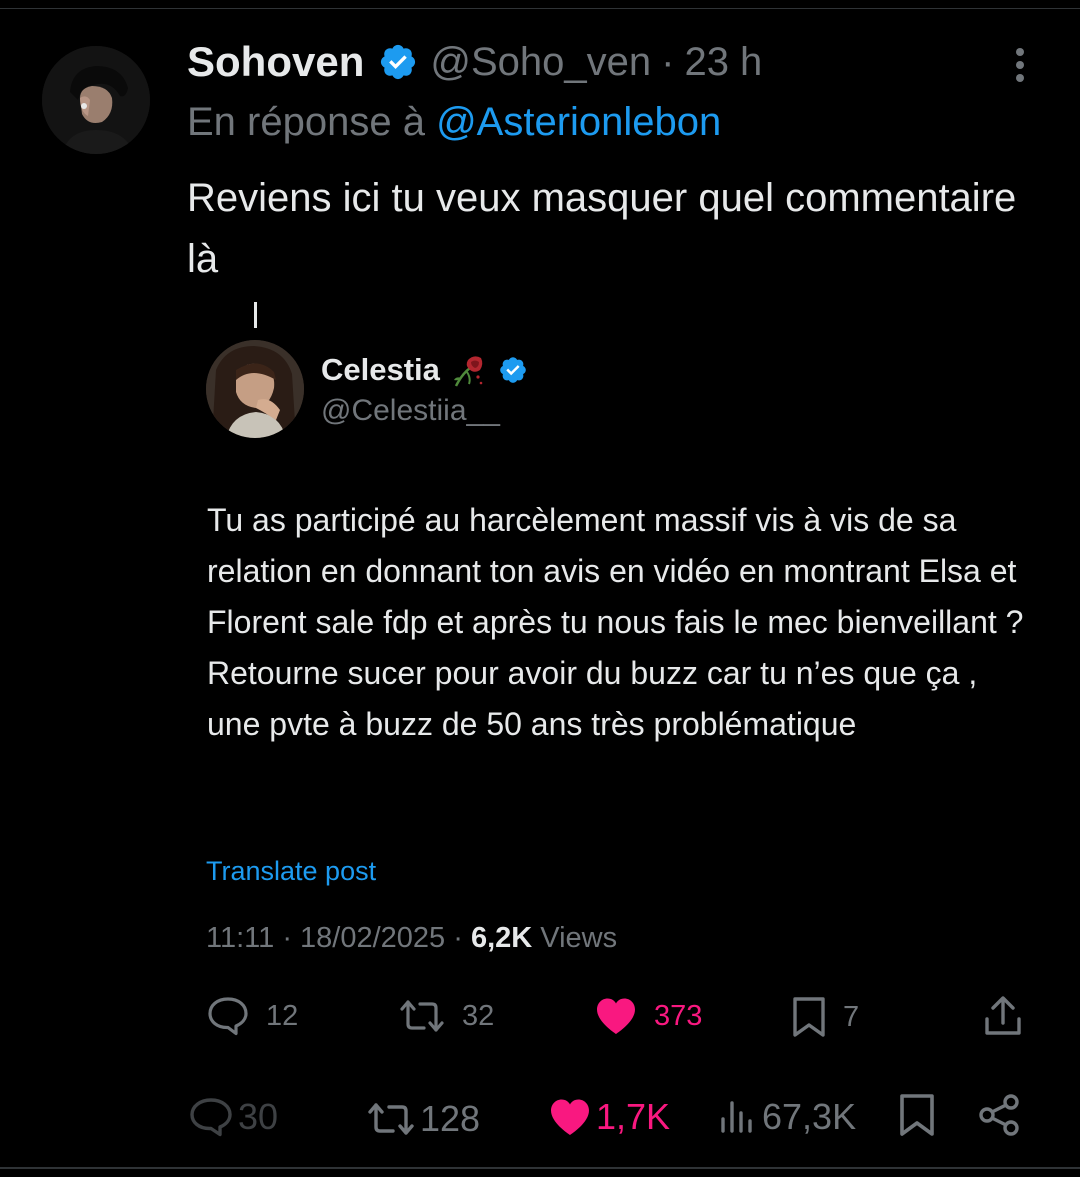 The width and height of the screenshot is (1080, 1177). Describe the element at coordinates (410, 411) in the screenshot. I see `quoted-author-handle: @Celestiia__` at that location.